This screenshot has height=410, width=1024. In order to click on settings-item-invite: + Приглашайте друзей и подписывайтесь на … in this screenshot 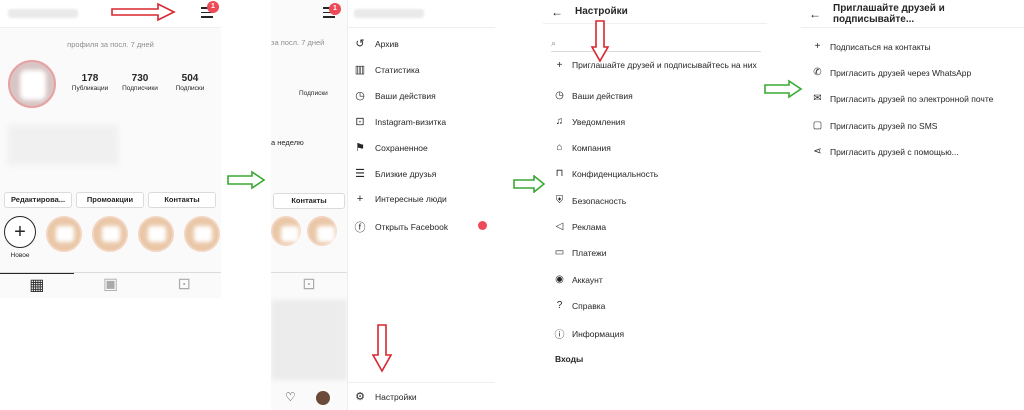, I will do `click(655, 66)`.